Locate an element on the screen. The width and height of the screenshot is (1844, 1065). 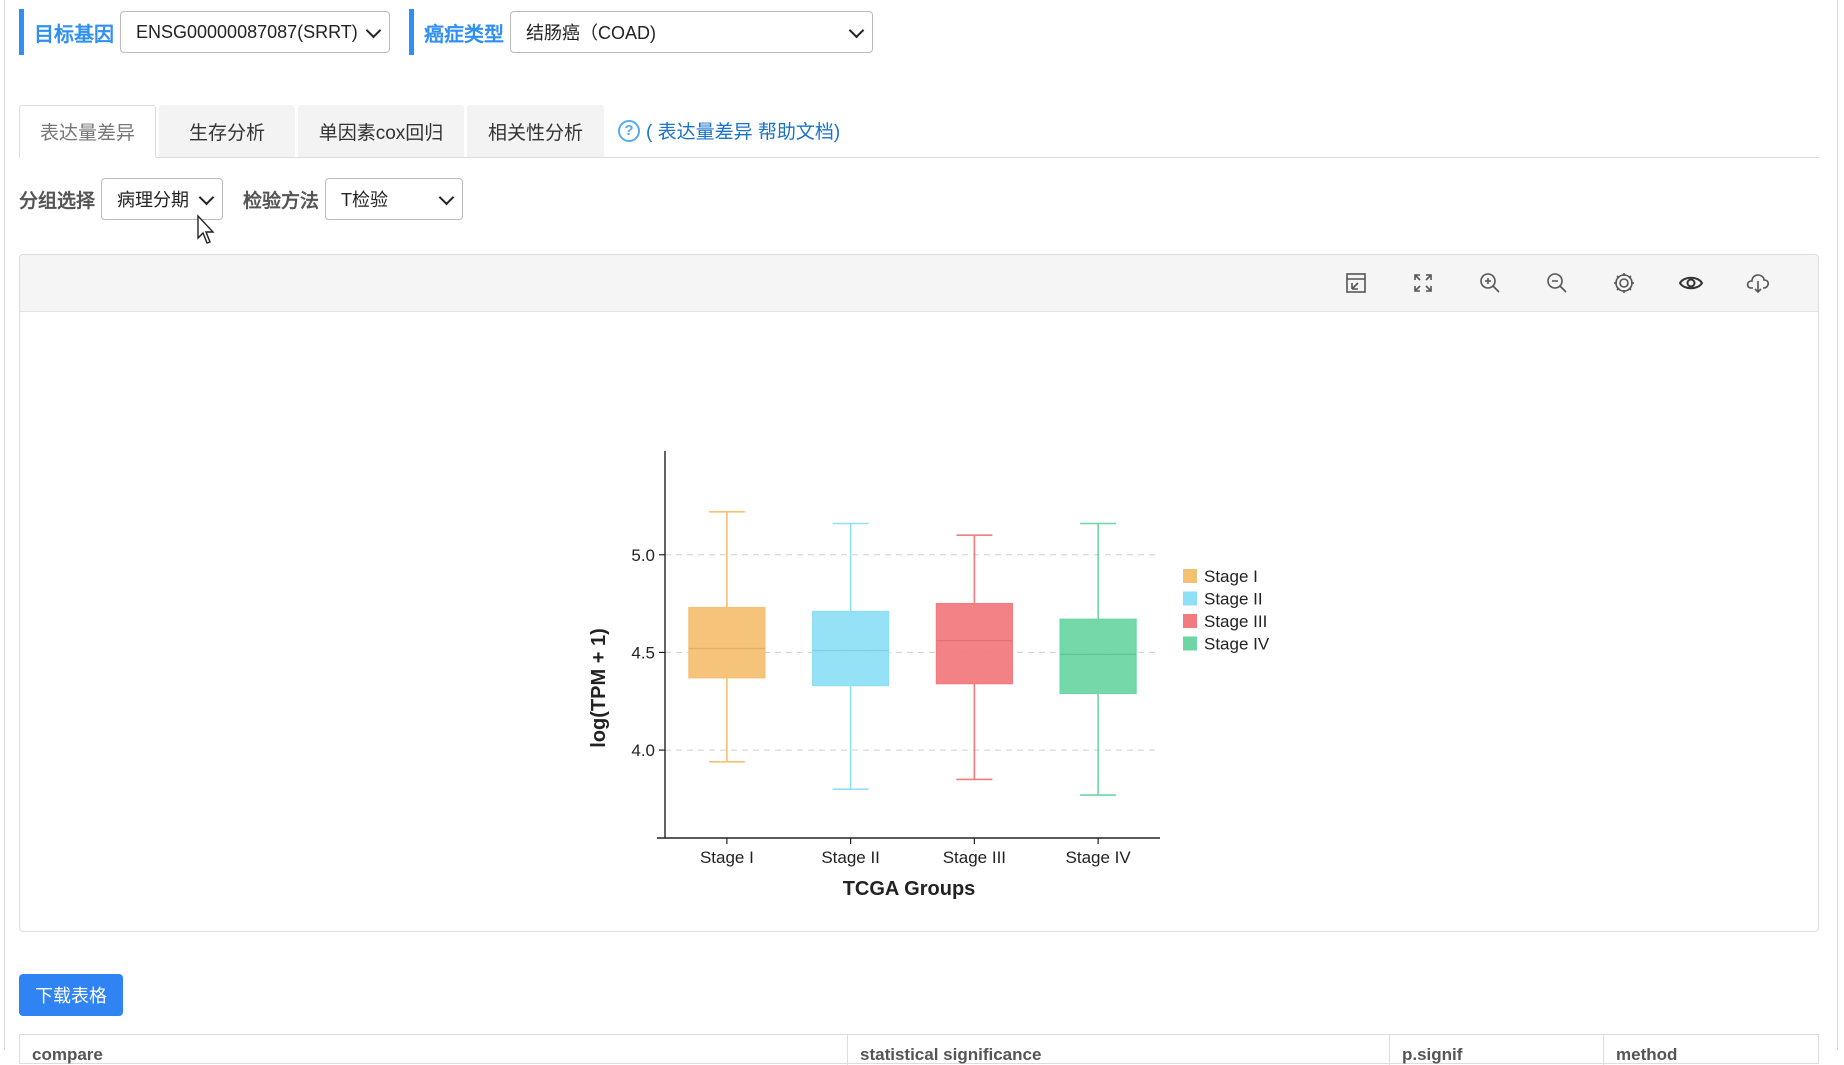
tab-expression-difference: 表达量差异 is located at coordinates (87, 131).